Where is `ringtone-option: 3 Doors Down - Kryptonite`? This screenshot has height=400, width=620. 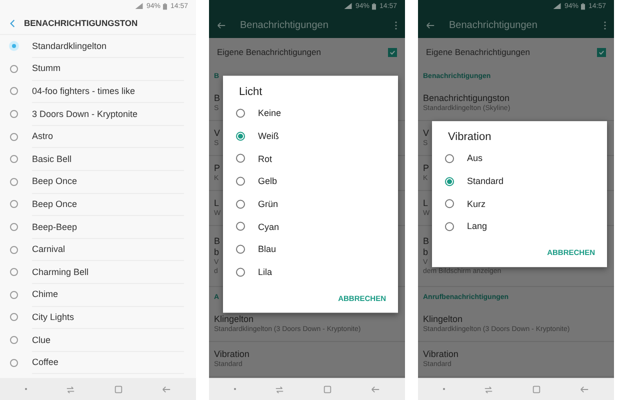
ringtone-option: 3 Doors Down - Kryptonite is located at coordinates (108, 114).